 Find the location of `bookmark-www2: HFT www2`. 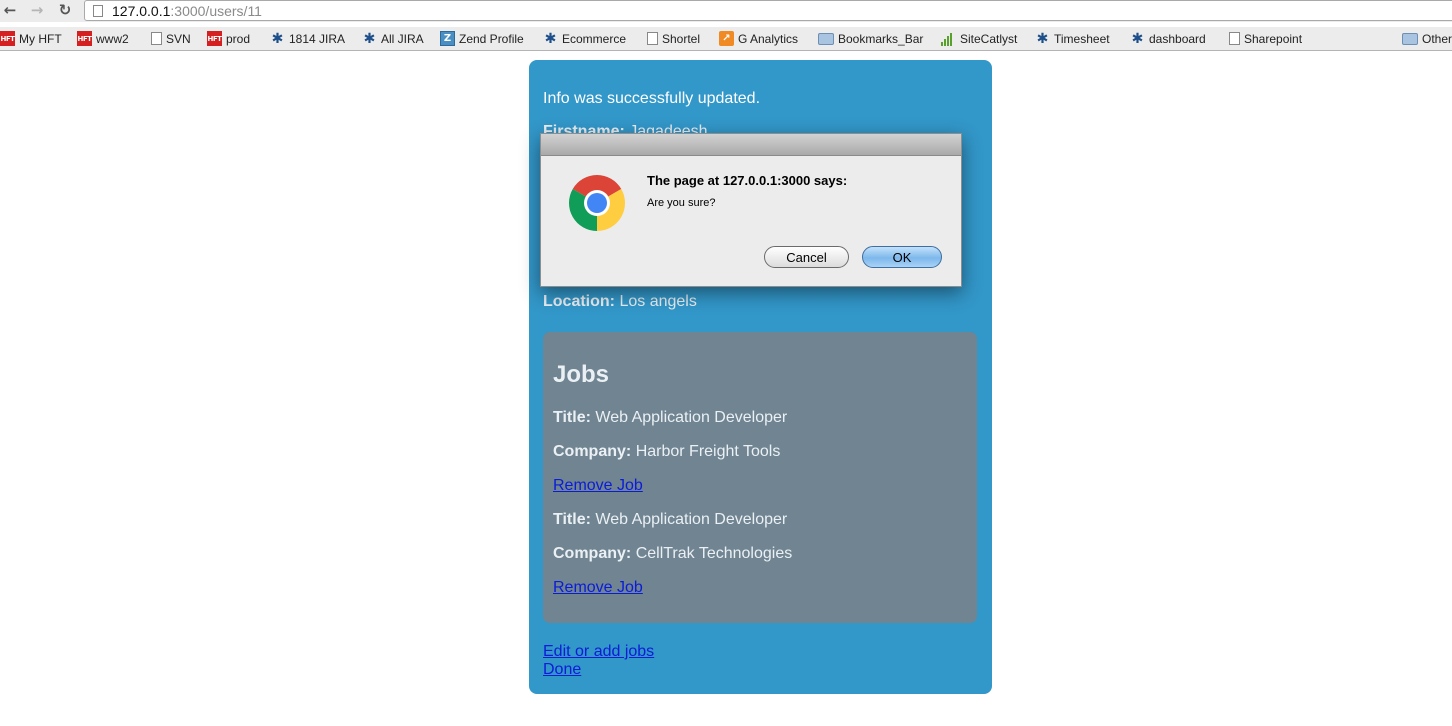

bookmark-www2: HFT www2 is located at coordinates (103, 38).